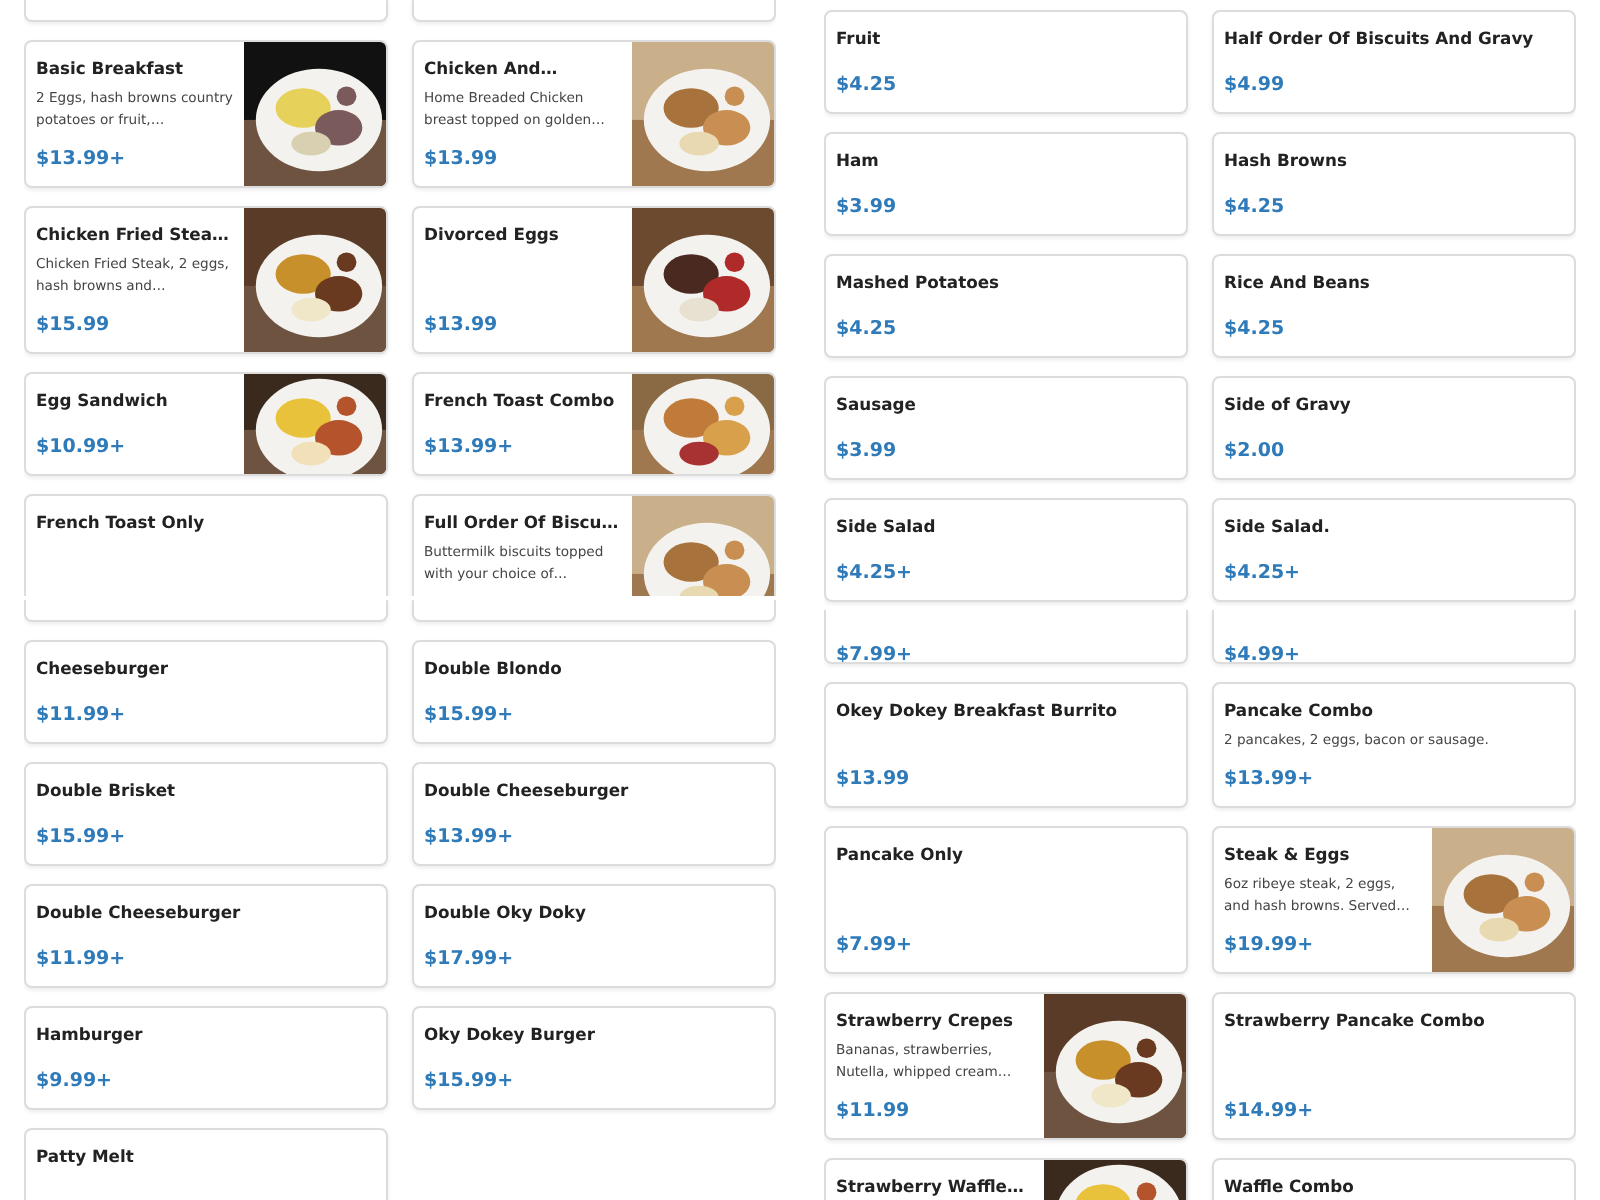 This screenshot has width=1600, height=1200. I want to click on item-name: Rice And Beans, so click(1298, 282).